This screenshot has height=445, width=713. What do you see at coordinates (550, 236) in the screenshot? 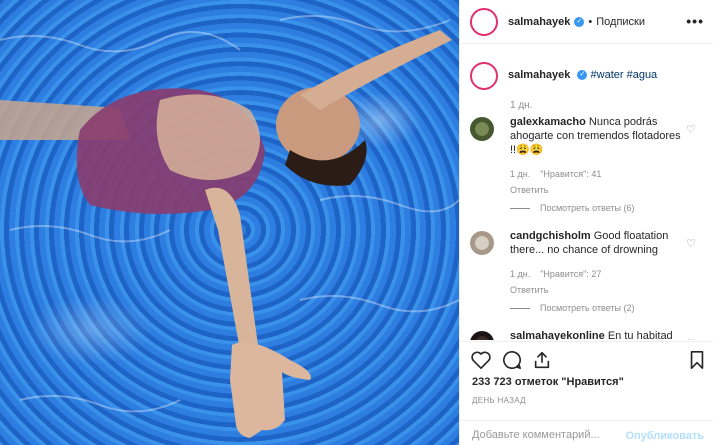
I see `comment-username: candgchisholm` at bounding box center [550, 236].